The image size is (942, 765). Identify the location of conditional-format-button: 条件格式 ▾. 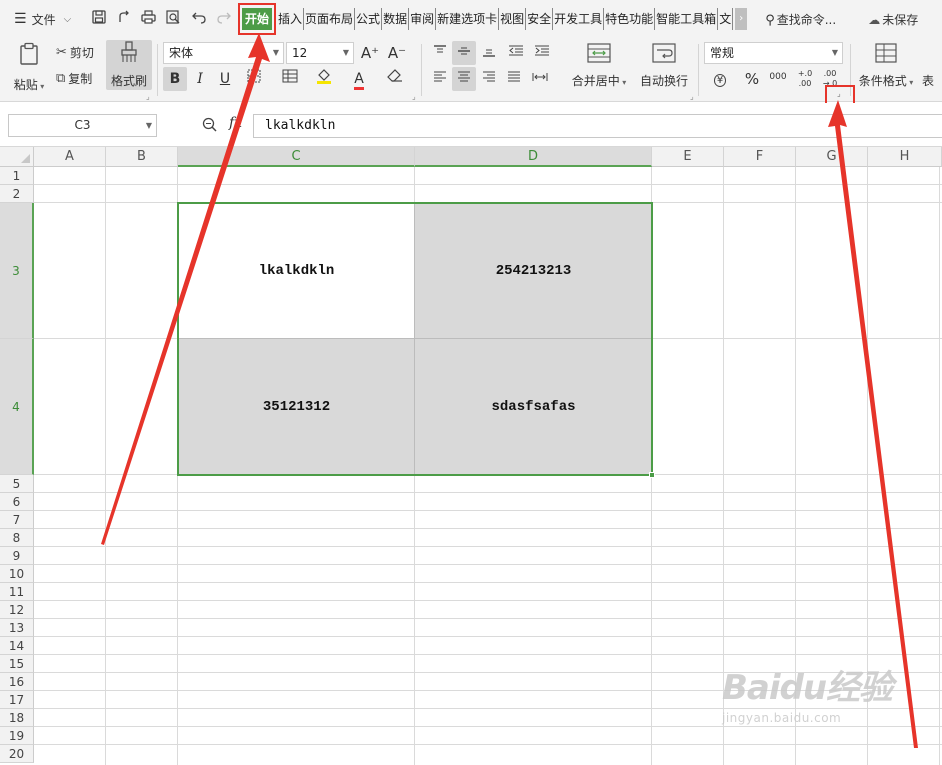
(886, 65).